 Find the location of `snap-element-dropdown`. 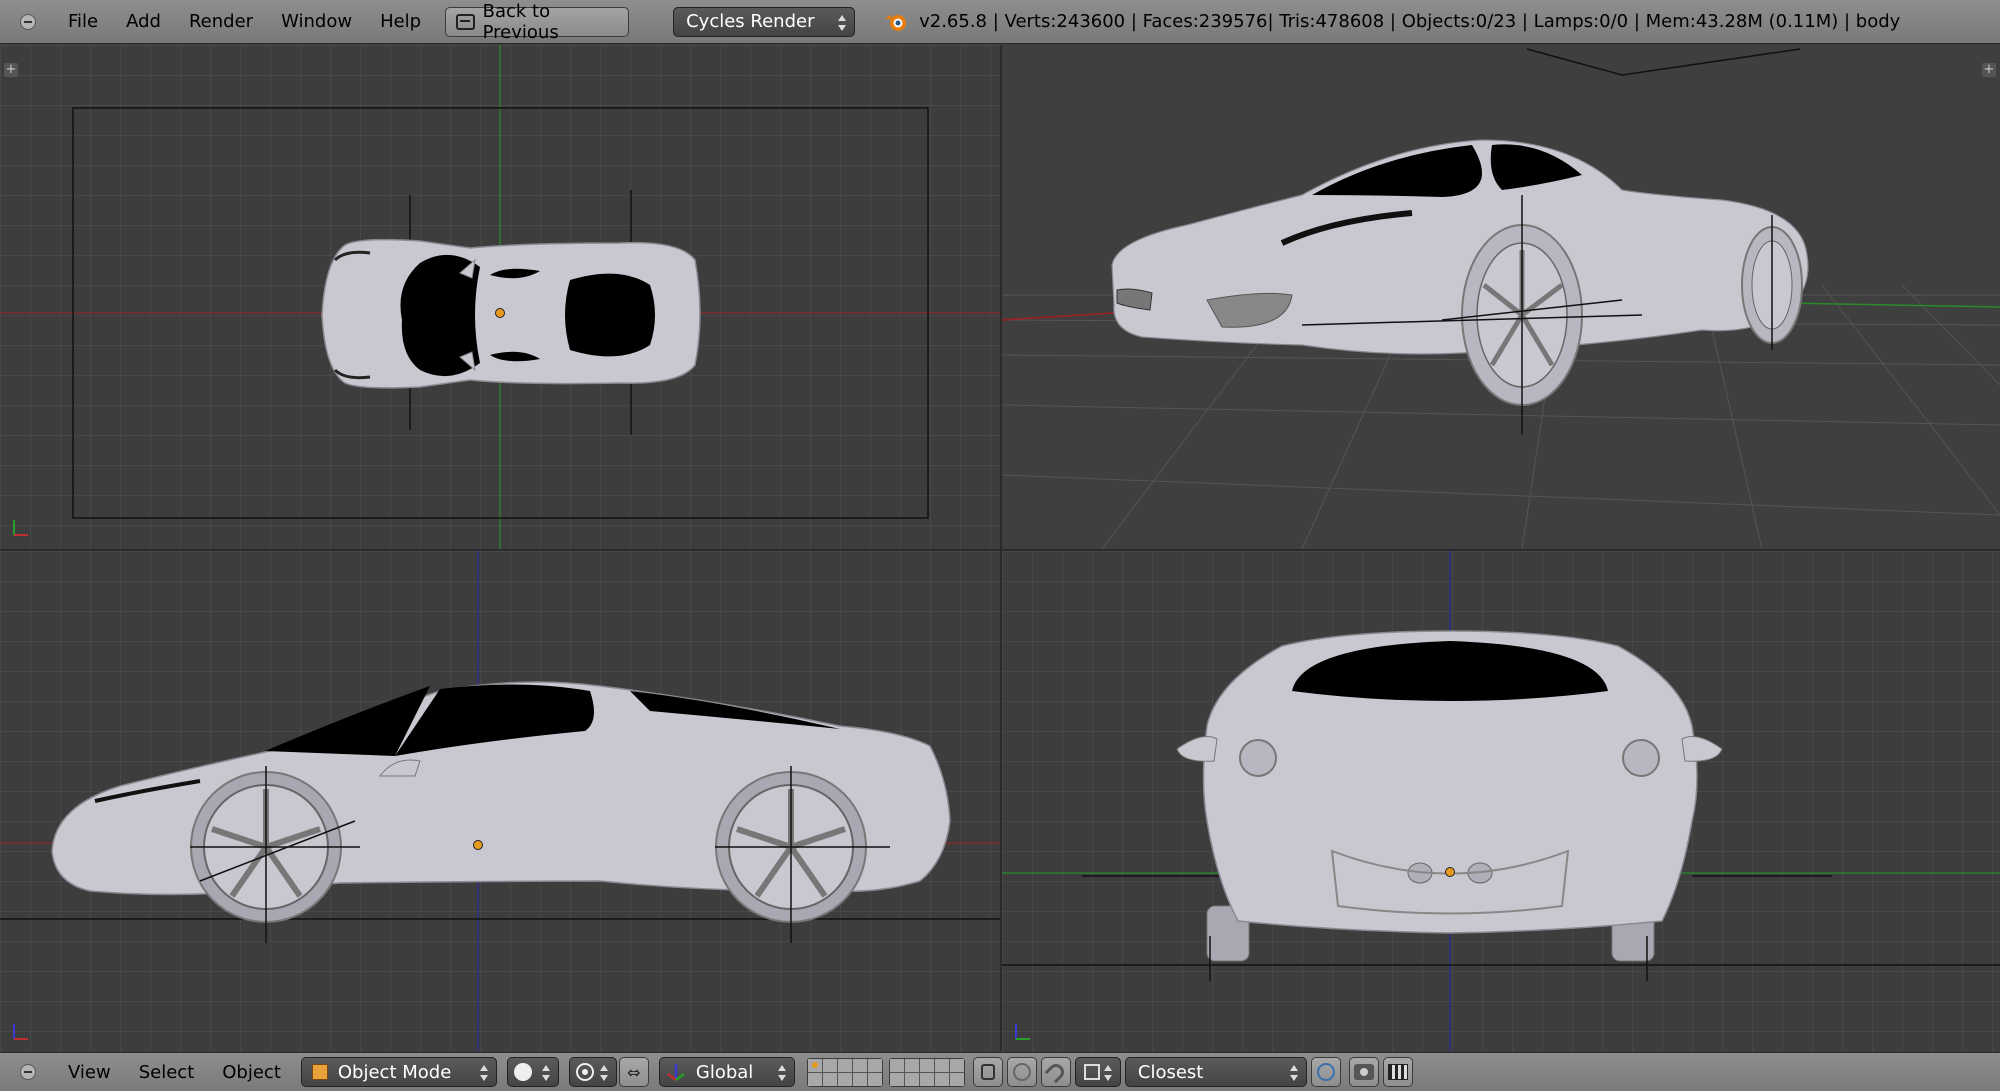

snap-element-dropdown is located at coordinates (1097, 1072).